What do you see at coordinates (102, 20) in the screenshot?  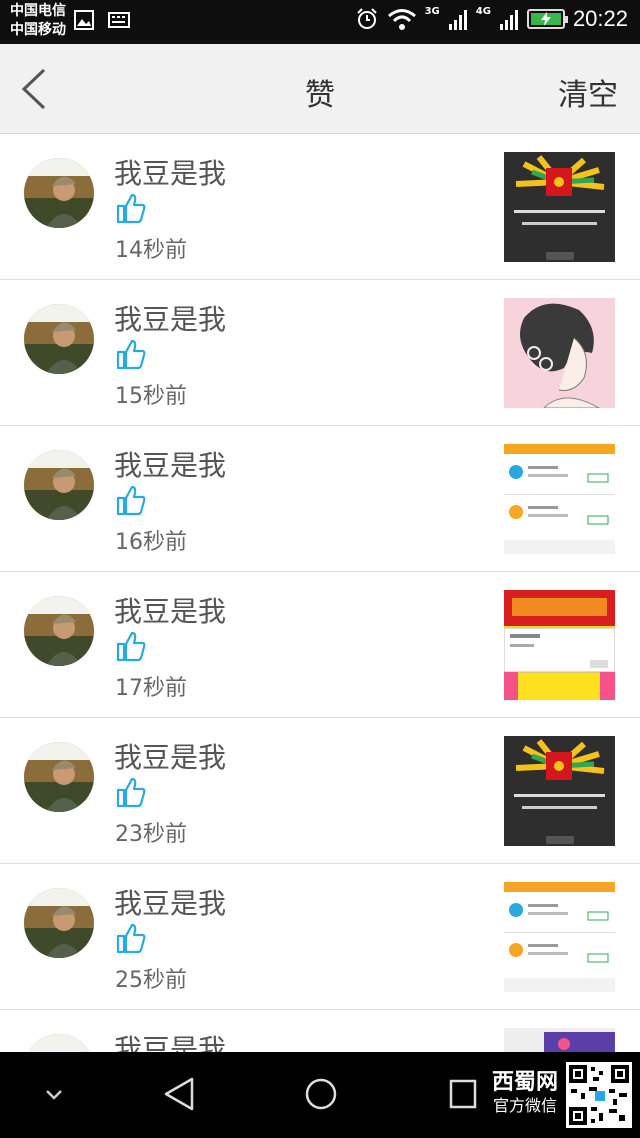 I see `notification-icons` at bounding box center [102, 20].